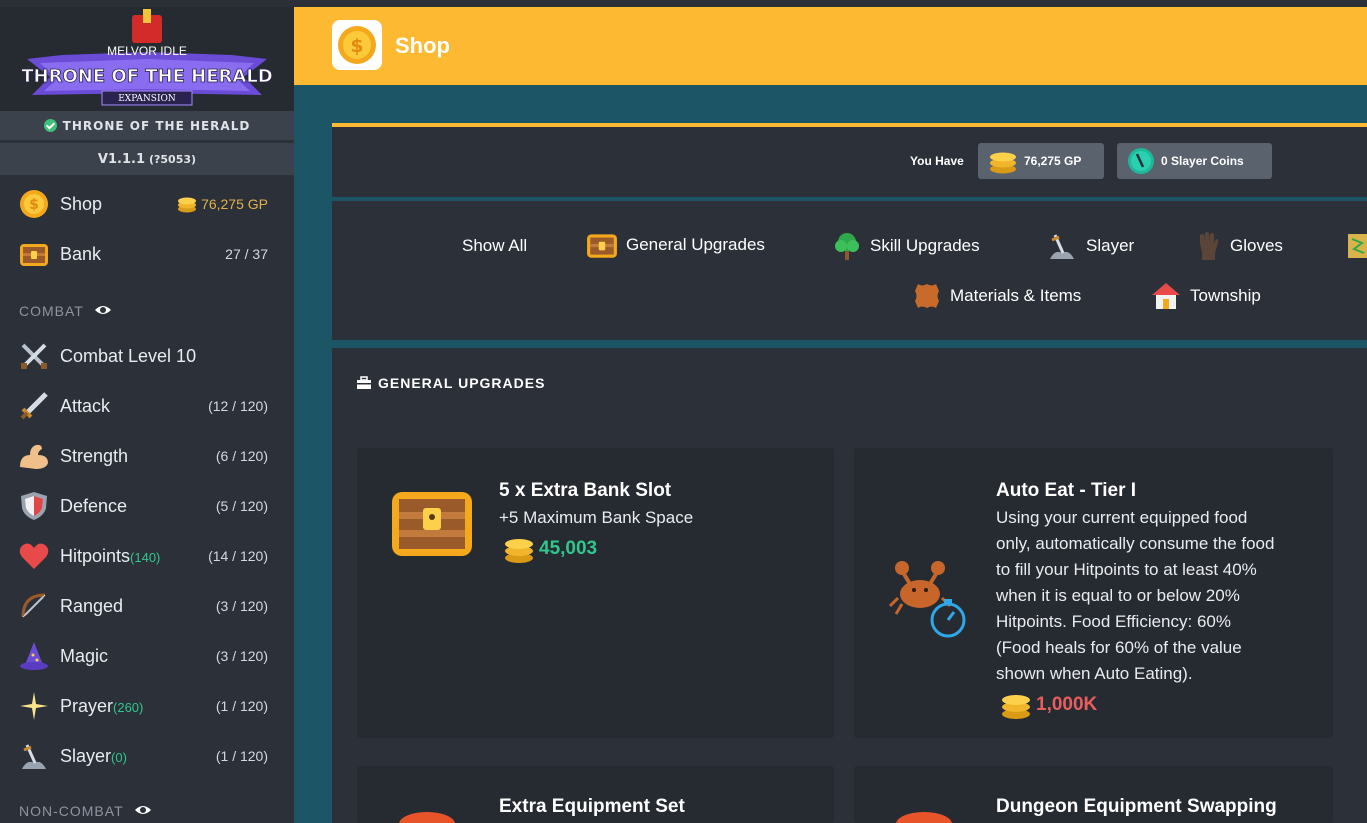 Image resolution: width=1367 pixels, height=823 pixels. I want to click on bank-count: 27 / 37, so click(246, 254).